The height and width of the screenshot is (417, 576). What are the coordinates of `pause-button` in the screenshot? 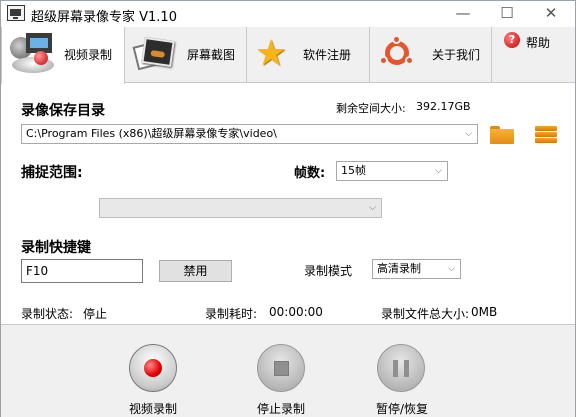 It's located at (401, 368).